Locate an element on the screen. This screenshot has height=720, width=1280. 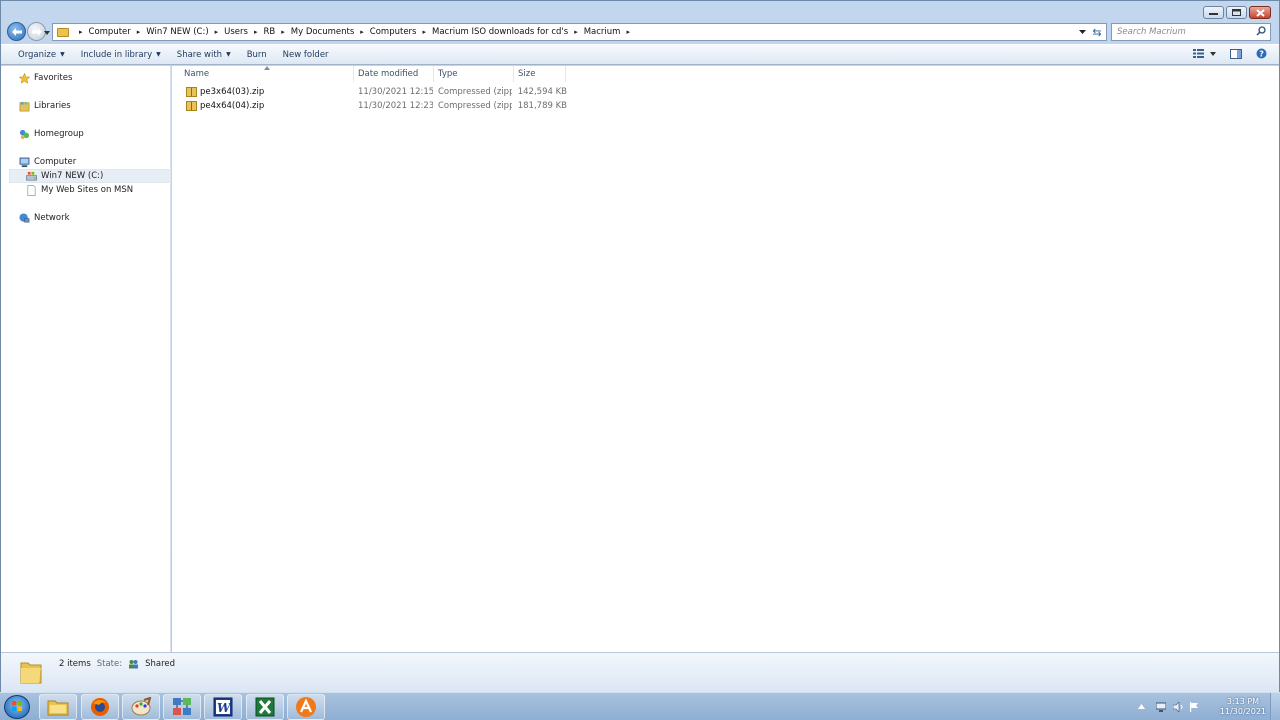
nav-computer-label: Computer is located at coordinates (55, 162).